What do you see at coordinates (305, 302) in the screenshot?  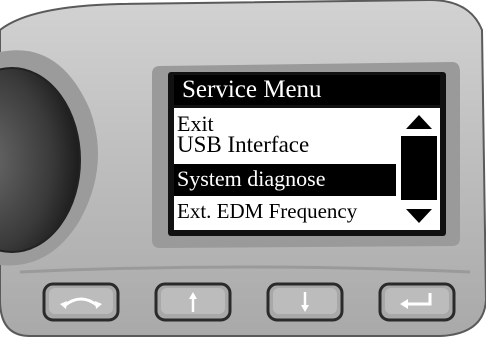 I see `down-key` at bounding box center [305, 302].